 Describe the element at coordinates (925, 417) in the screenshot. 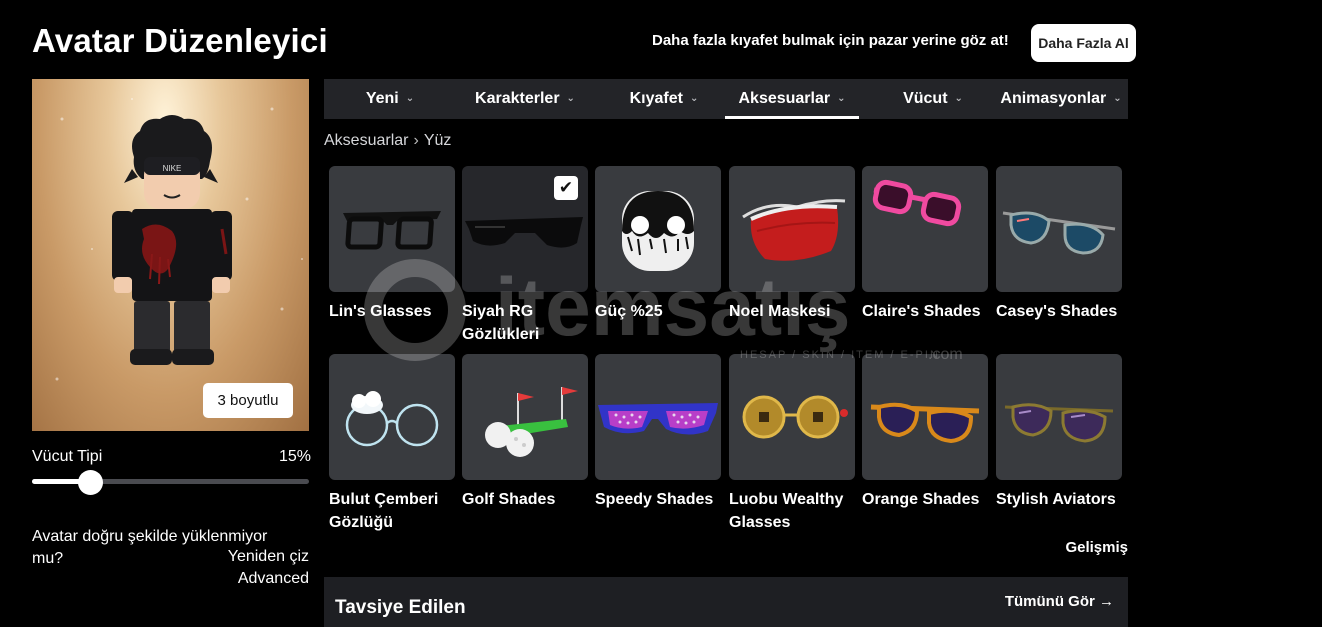

I see `orange-shades-icon` at that location.